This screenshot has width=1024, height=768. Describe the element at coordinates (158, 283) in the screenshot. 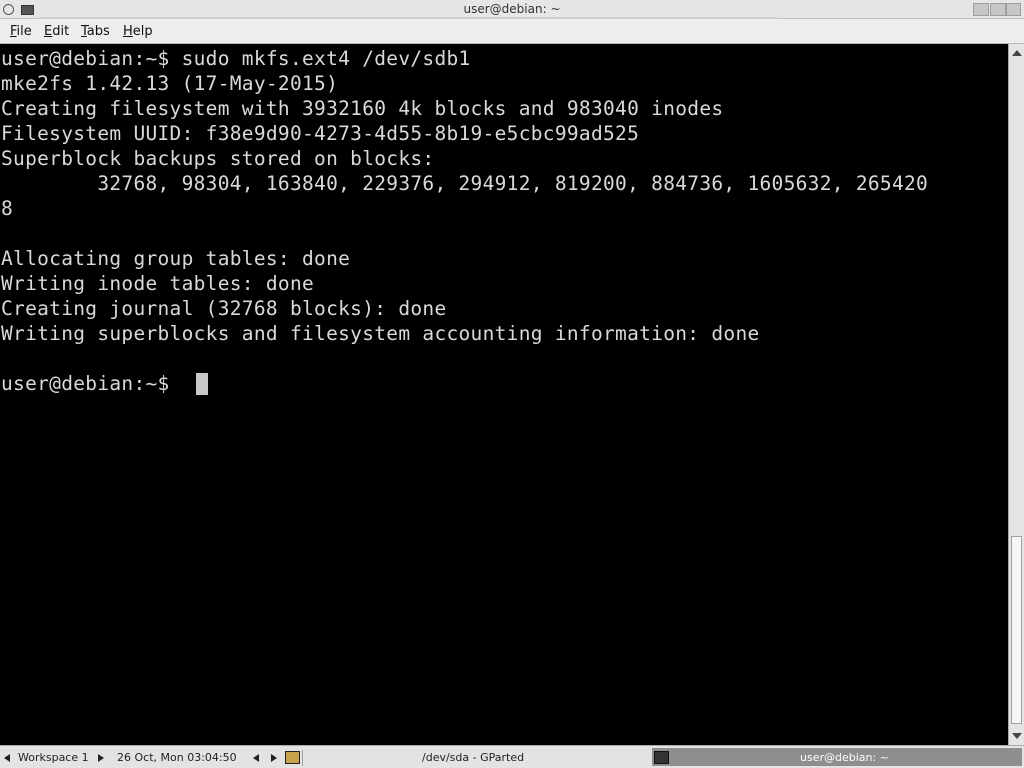

I see `terminal-line: Writing inode tables: done` at that location.